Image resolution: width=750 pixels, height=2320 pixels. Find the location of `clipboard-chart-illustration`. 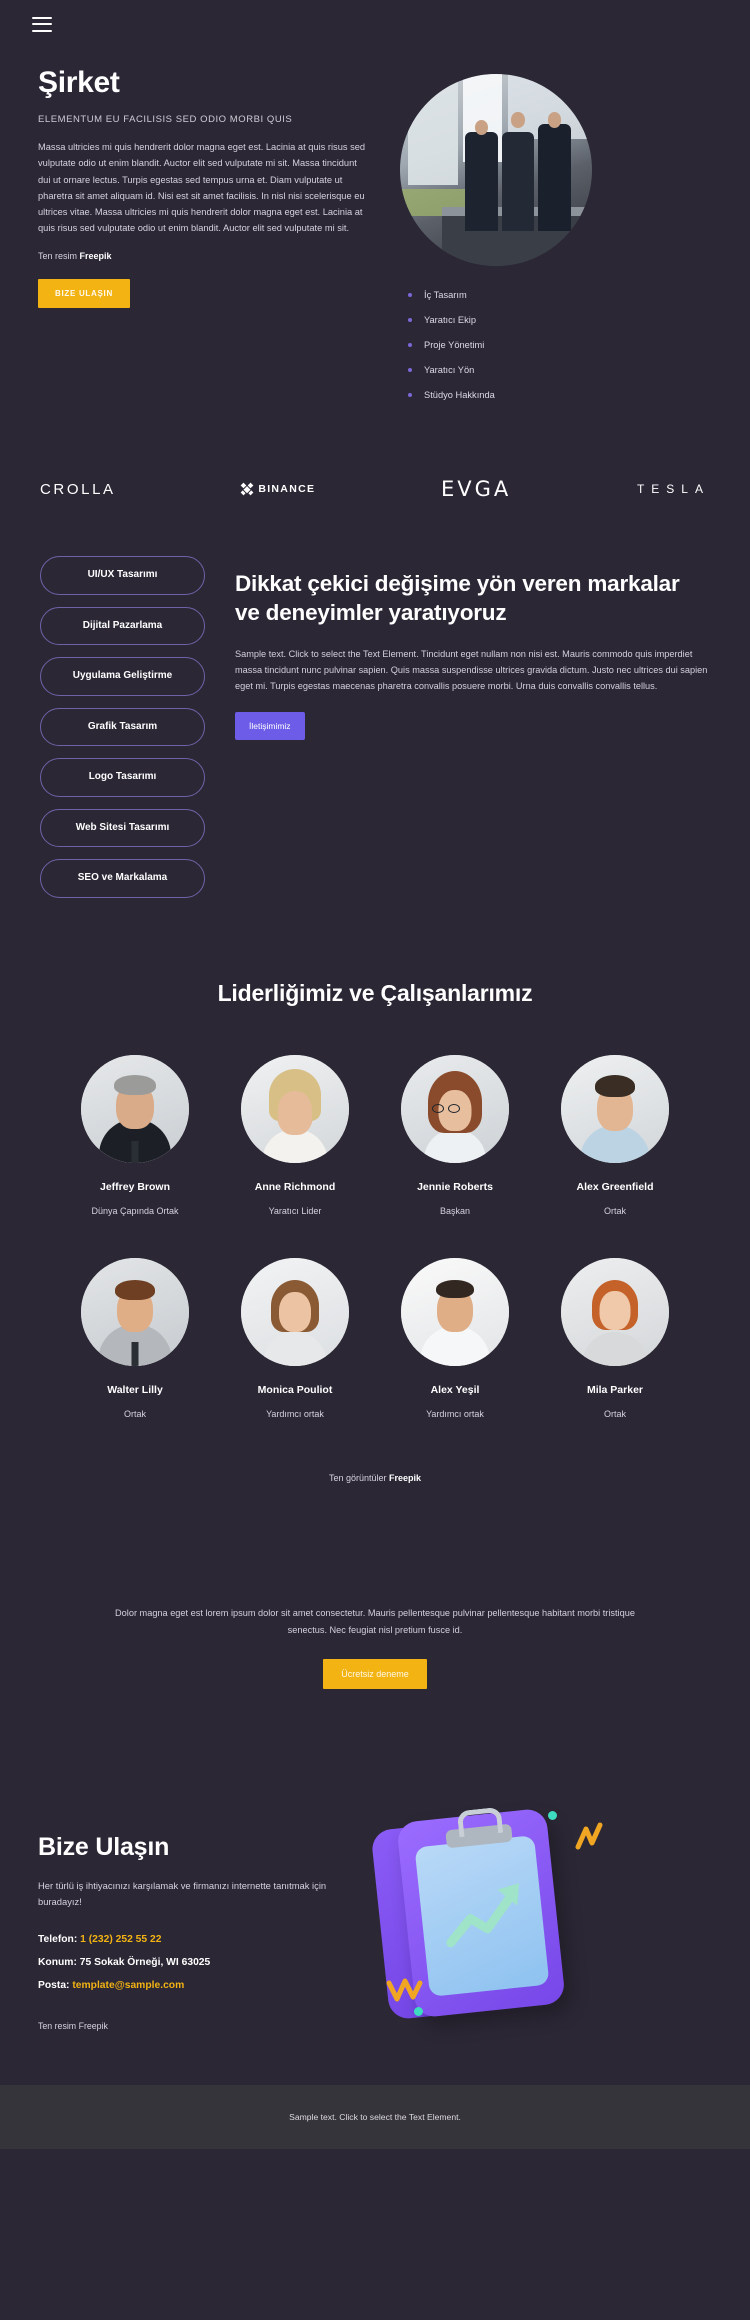

clipboard-chart-illustration is located at coordinates (486, 1914).